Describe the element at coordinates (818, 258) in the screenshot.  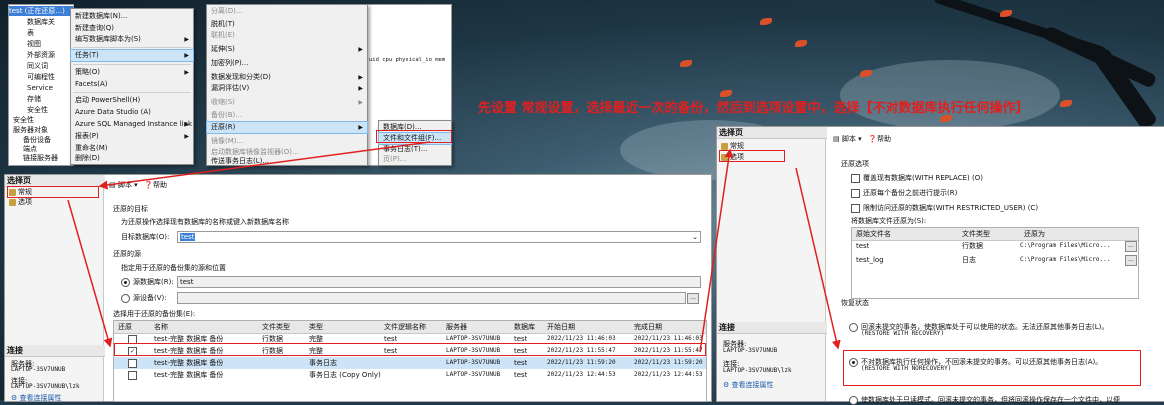
I see `arrow-to-norecovery` at that location.